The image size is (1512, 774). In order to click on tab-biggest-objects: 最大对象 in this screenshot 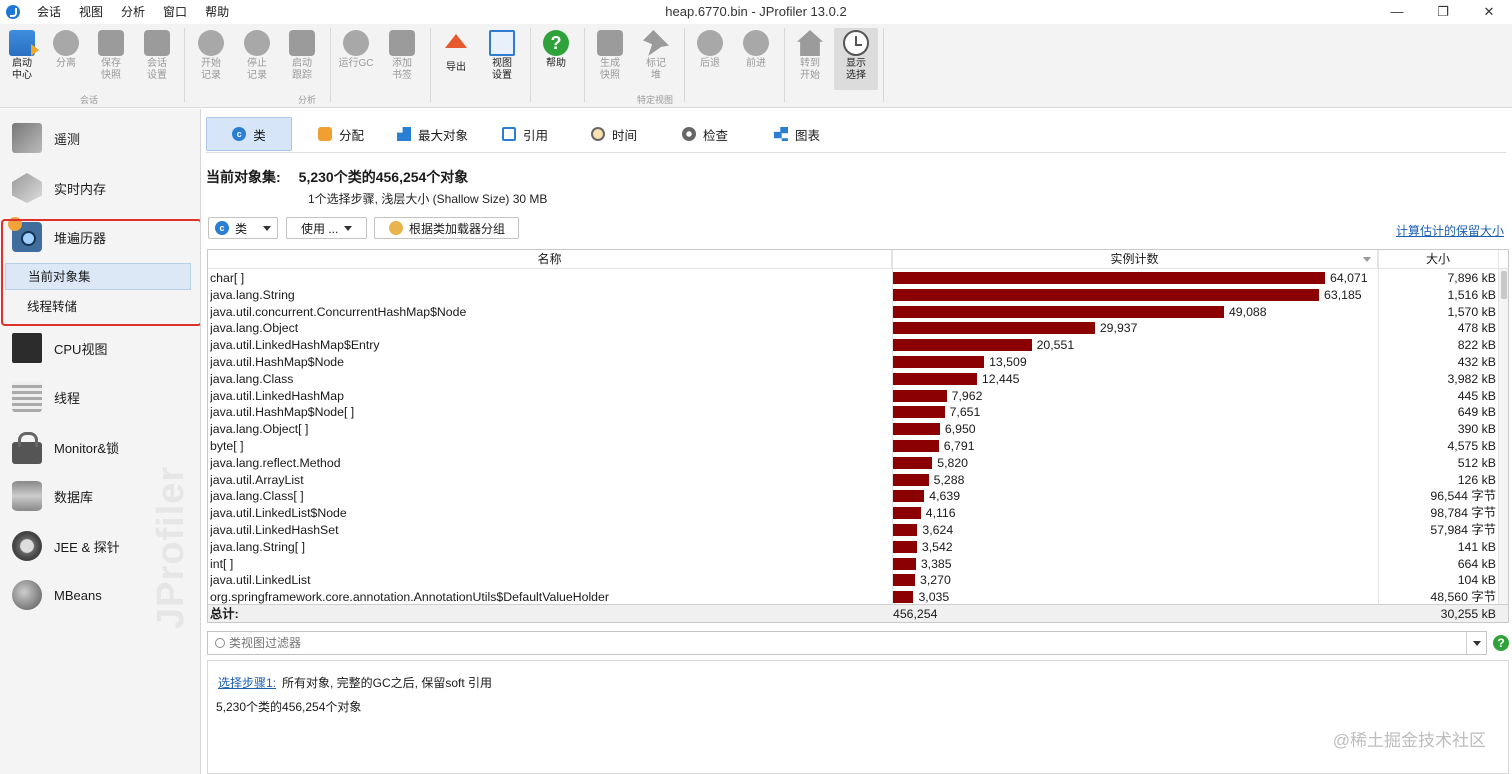, I will do `click(432, 134)`.